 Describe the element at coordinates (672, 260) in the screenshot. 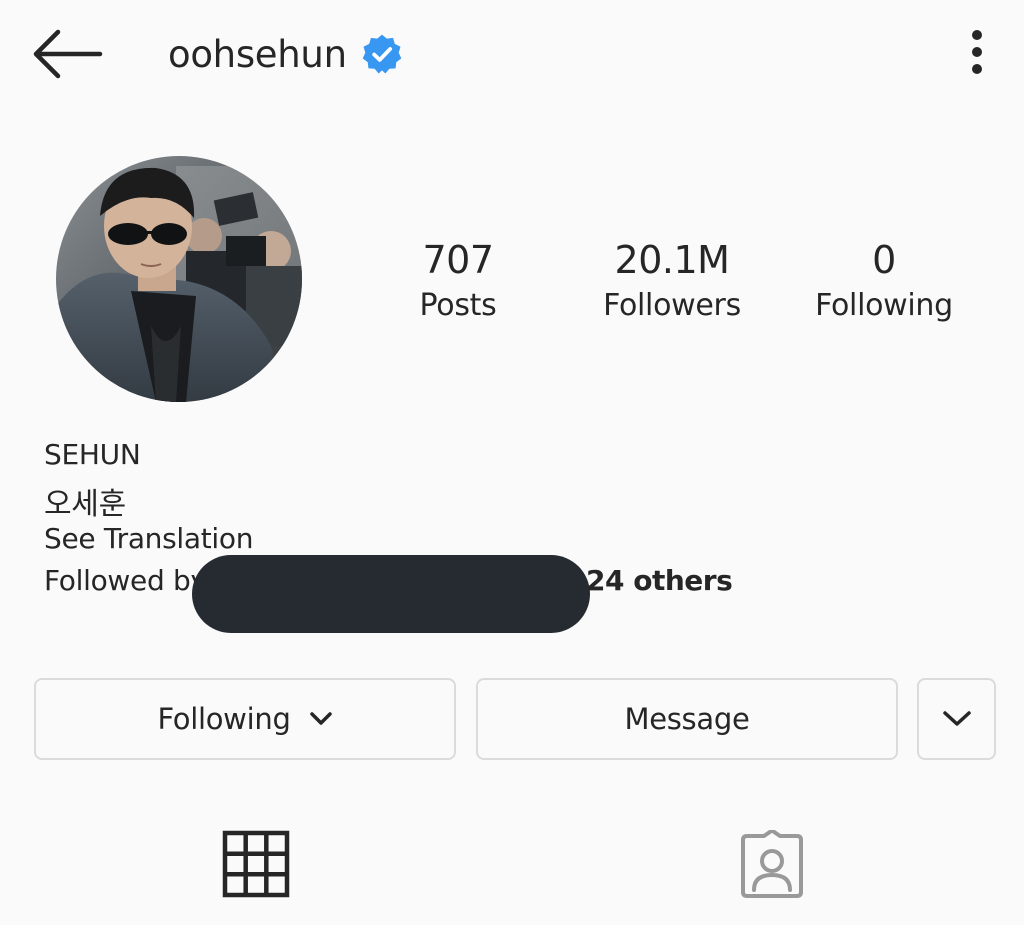

I see `followers-count: 20.1M` at that location.